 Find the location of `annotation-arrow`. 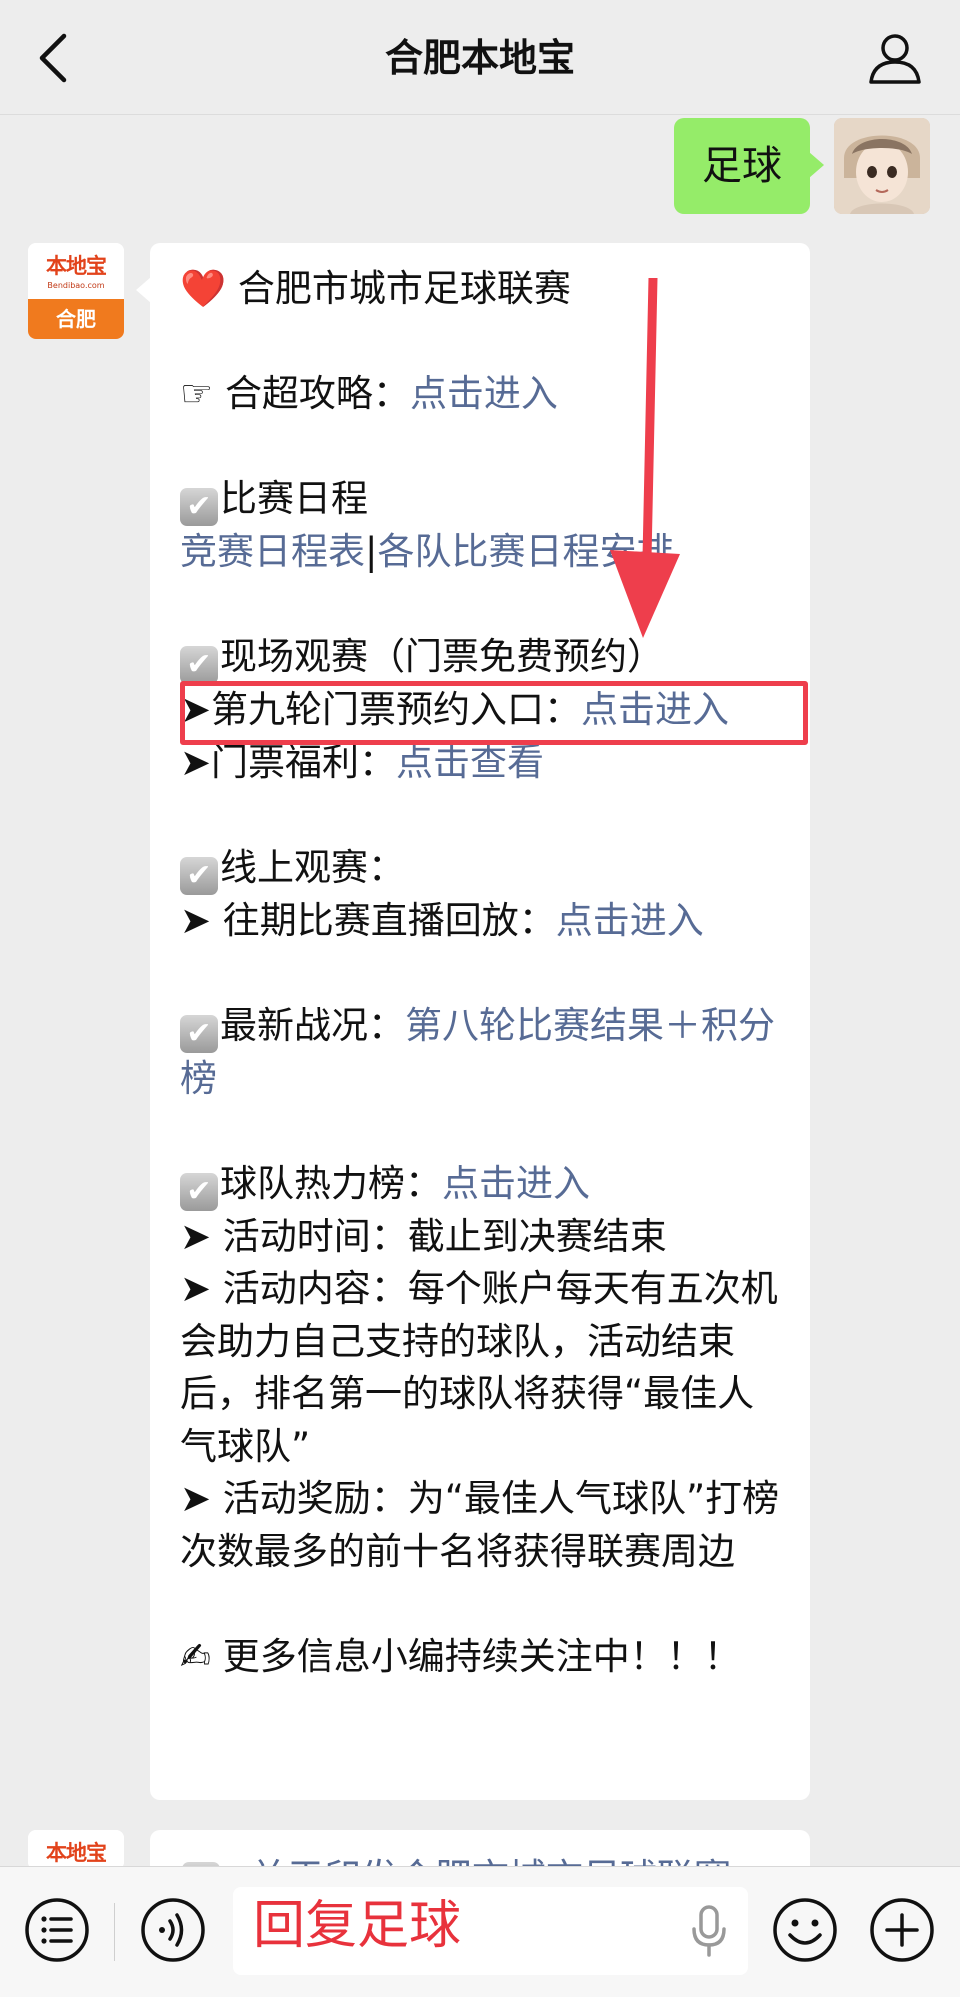

annotation-arrow is located at coordinates (645, 458).